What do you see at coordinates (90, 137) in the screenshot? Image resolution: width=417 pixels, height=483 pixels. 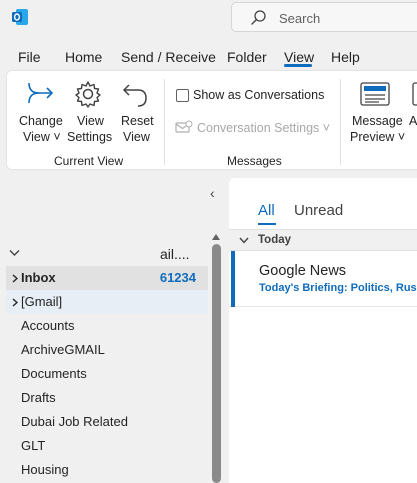 I see `view-settings-label-2: Settings` at bounding box center [90, 137].